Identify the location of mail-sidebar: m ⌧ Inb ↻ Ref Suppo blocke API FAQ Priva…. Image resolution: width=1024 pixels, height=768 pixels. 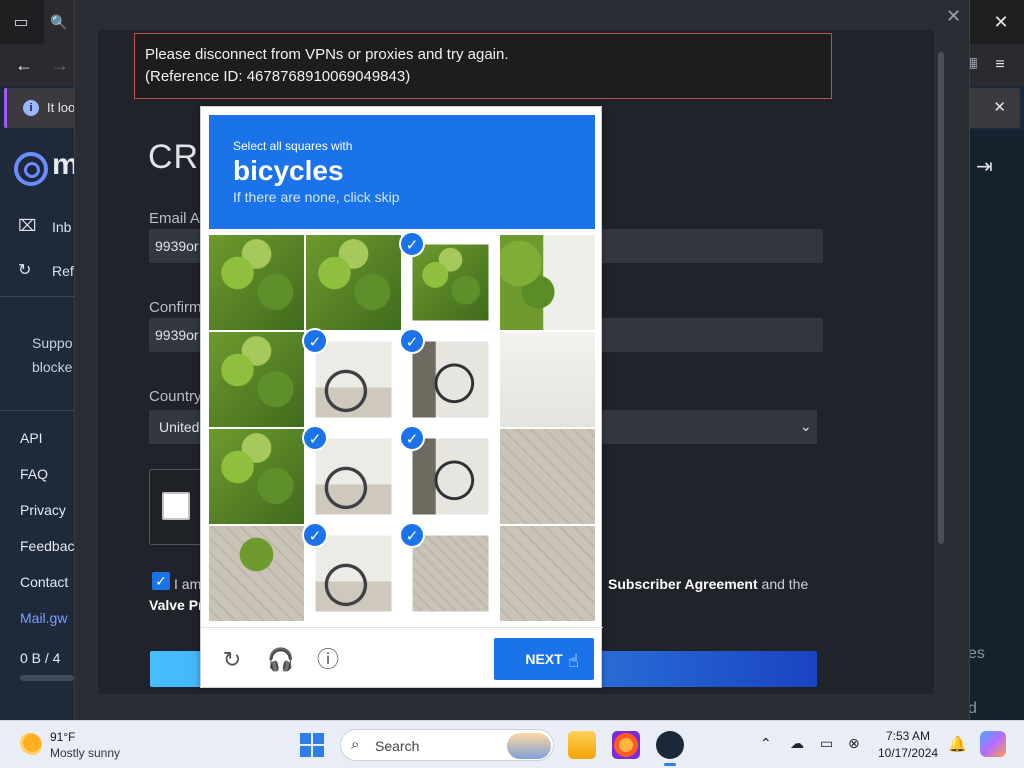
(39, 425).